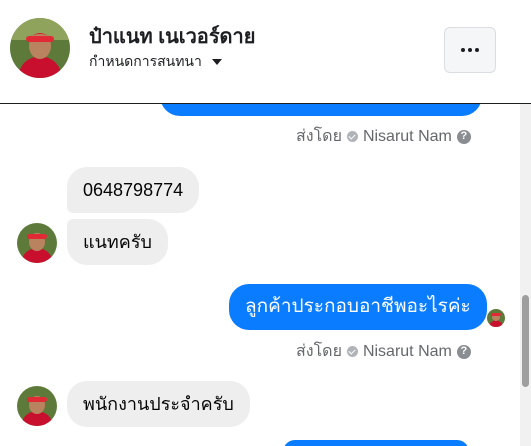  What do you see at coordinates (216, 62) in the screenshot?
I see `caret-down-icon` at bounding box center [216, 62].